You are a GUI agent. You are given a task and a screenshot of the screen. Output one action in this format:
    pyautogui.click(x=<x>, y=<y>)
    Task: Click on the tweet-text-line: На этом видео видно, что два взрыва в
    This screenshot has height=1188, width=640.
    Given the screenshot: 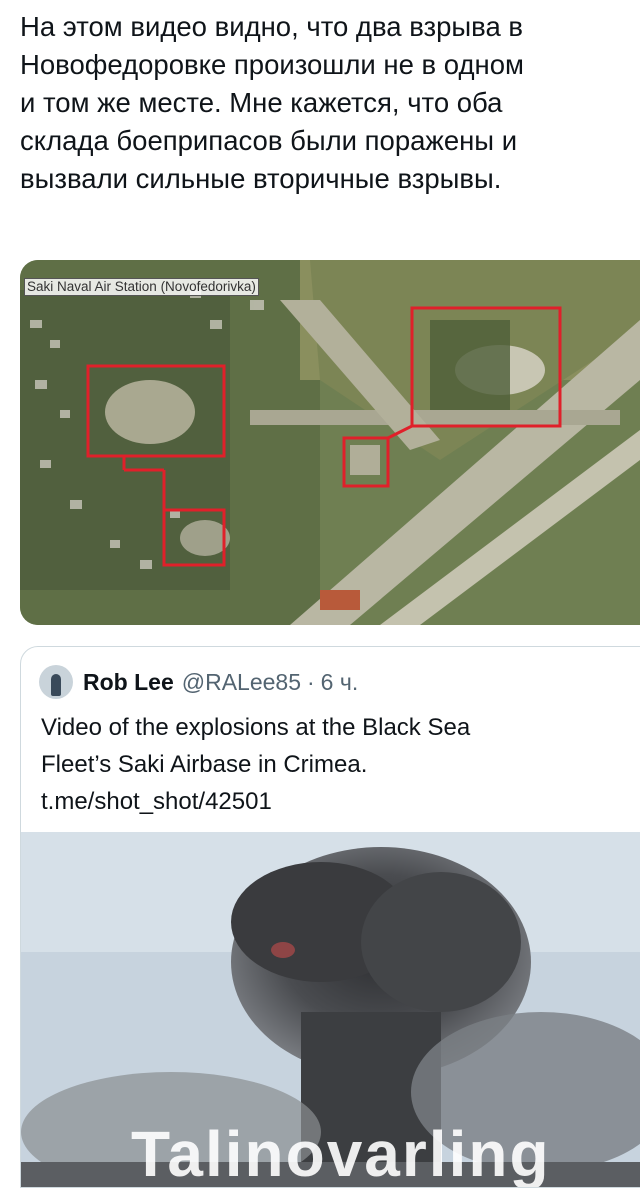 What is the action you would take?
    pyautogui.click(x=272, y=26)
    